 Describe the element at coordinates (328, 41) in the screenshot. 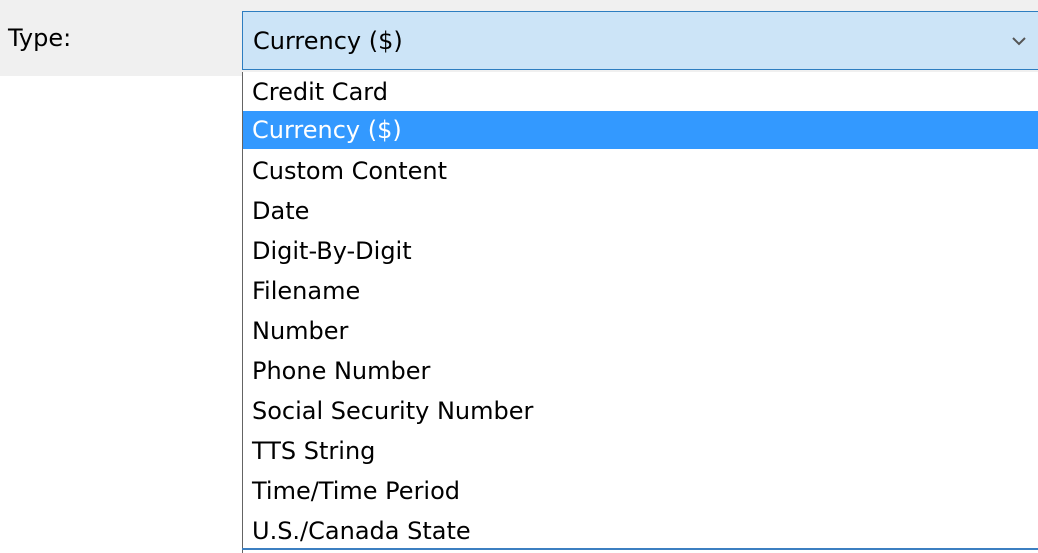

I see `combobox-selected-value: Currency ($)` at that location.